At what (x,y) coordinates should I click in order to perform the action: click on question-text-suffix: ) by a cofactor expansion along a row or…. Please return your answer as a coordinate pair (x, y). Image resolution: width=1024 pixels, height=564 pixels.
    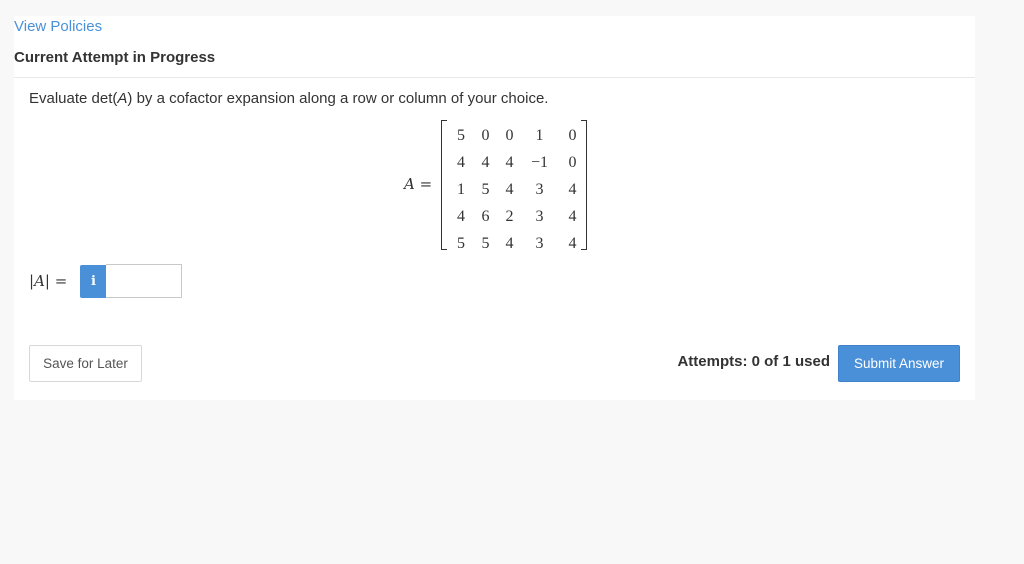
    Looking at the image, I should click on (338, 98).